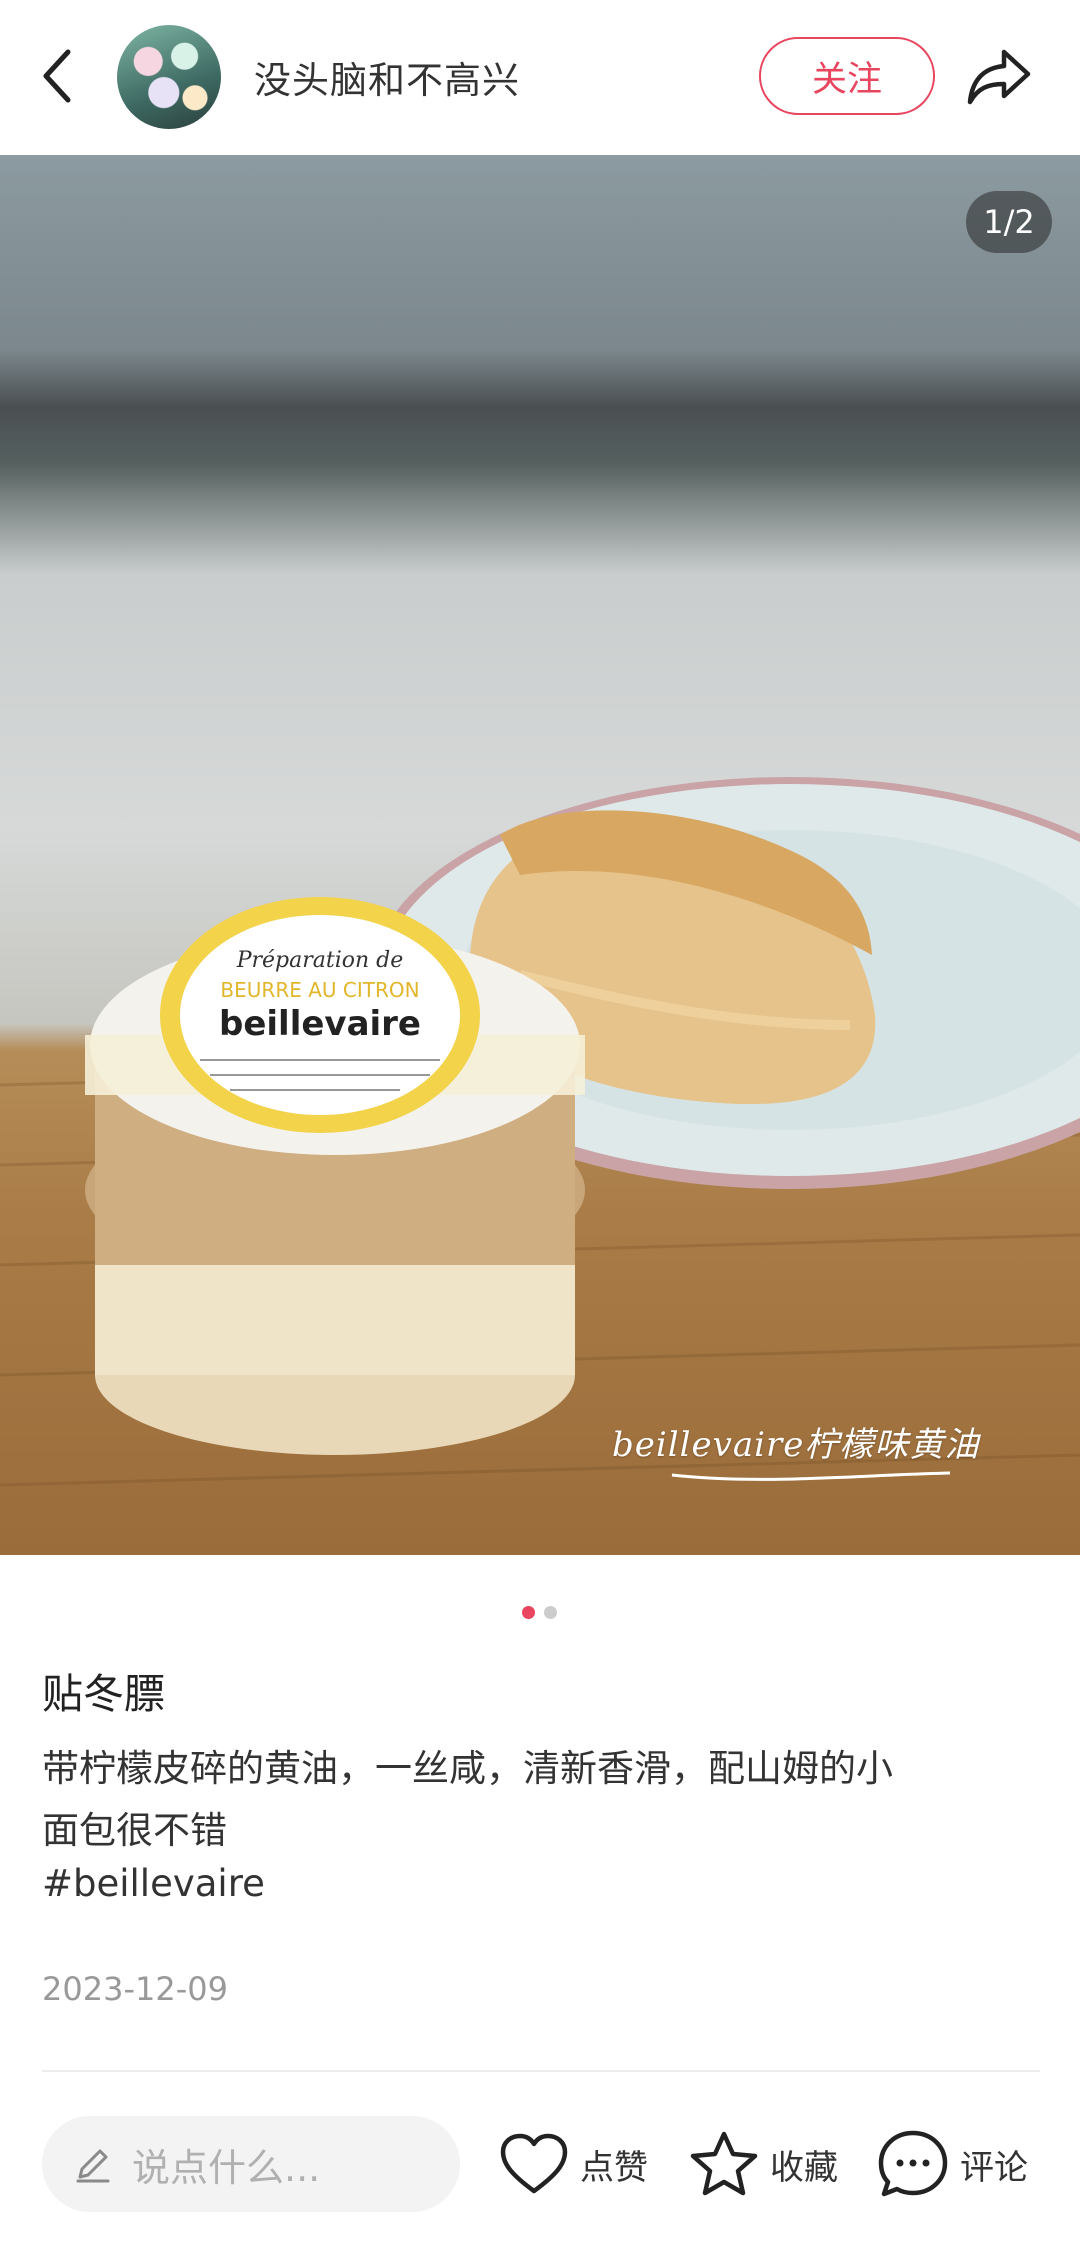 The width and height of the screenshot is (1080, 2258). I want to click on back-arrow-icon, so click(58, 76).